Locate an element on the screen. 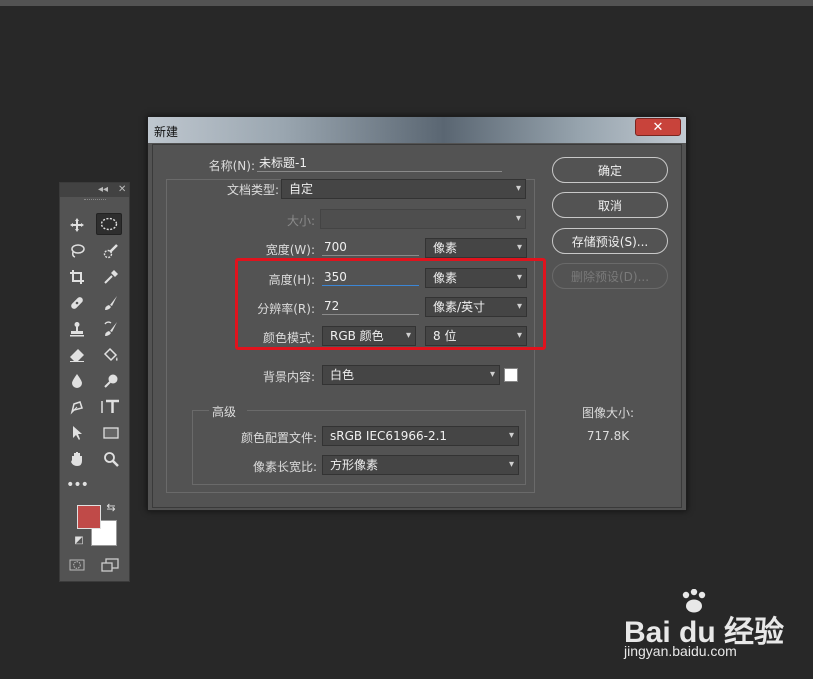 Image resolution: width=813 pixels, height=679 pixels. doc-type-select: 自定 ▾ is located at coordinates (403, 189).